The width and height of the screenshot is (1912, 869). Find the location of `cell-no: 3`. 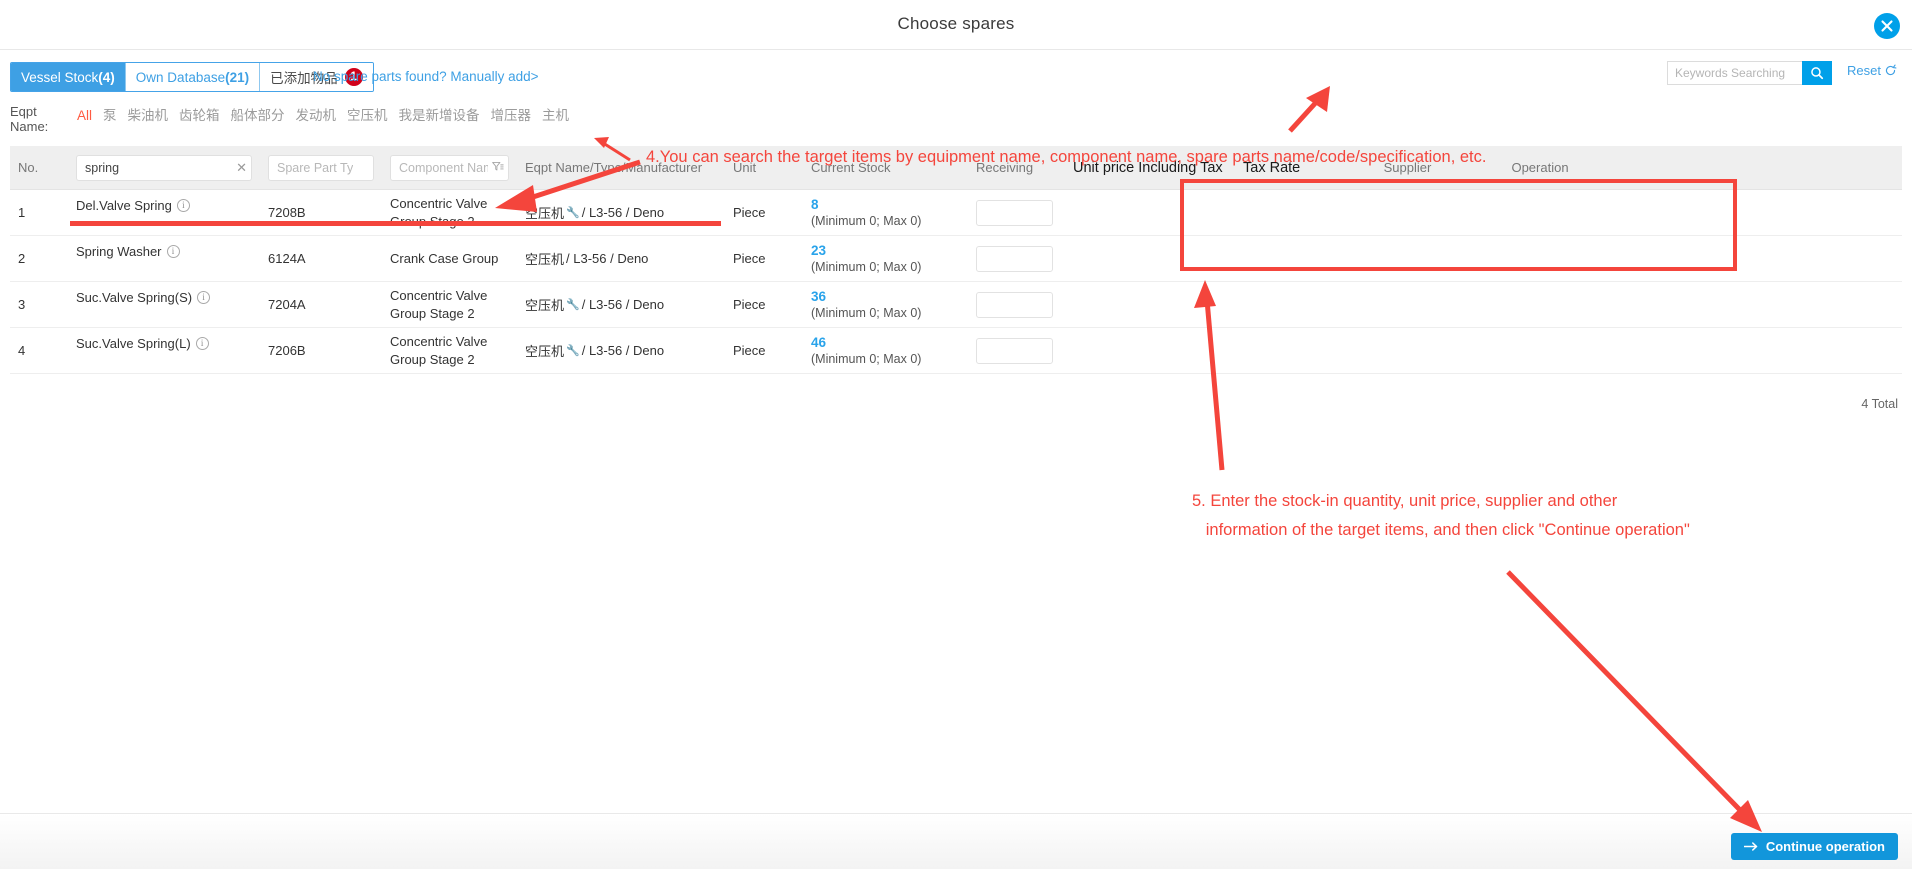

cell-no: 3 is located at coordinates (22, 304).